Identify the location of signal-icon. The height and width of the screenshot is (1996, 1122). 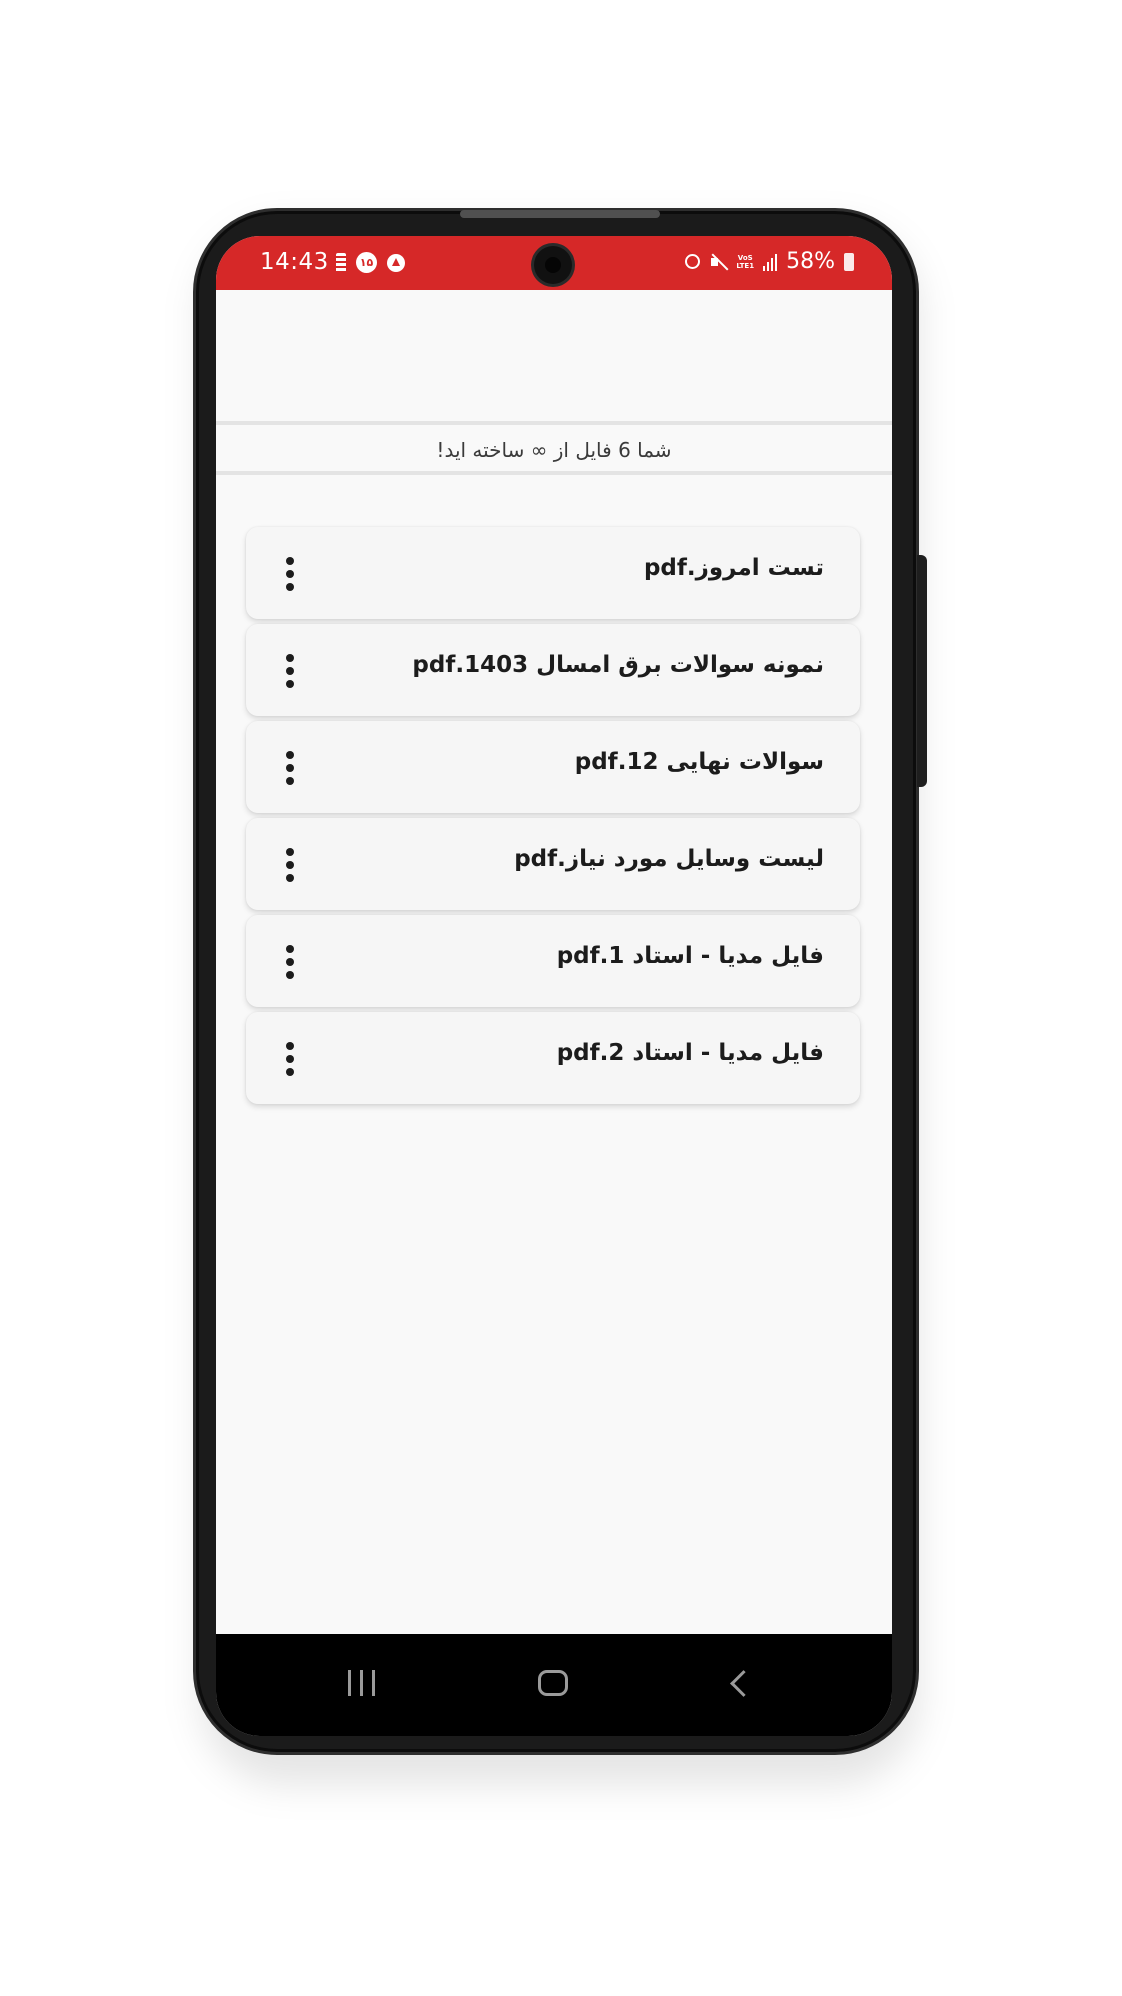
(770, 262).